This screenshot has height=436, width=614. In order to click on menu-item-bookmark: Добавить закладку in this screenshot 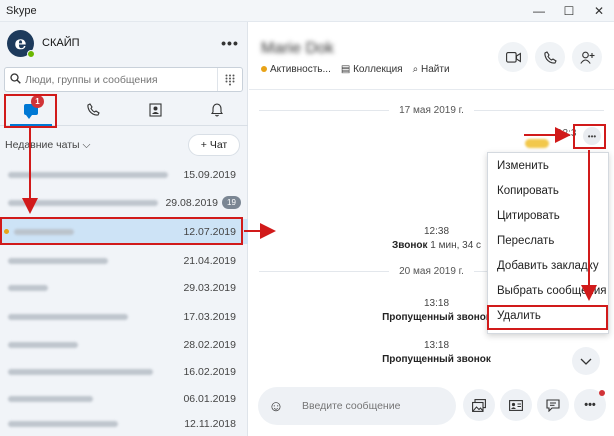, I will do `click(548, 265)`.